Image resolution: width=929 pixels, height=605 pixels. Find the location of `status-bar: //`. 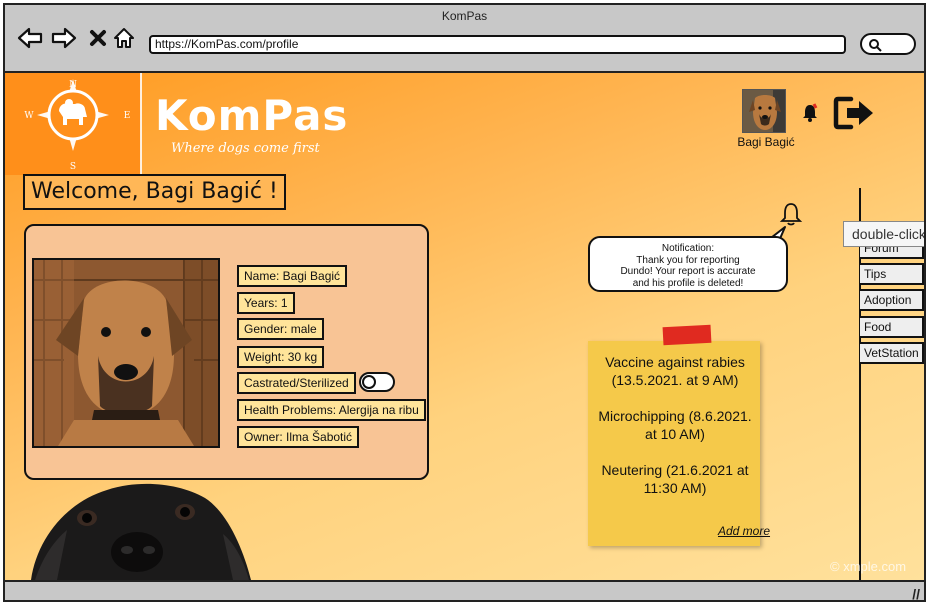

status-bar: // is located at coordinates (464, 590).